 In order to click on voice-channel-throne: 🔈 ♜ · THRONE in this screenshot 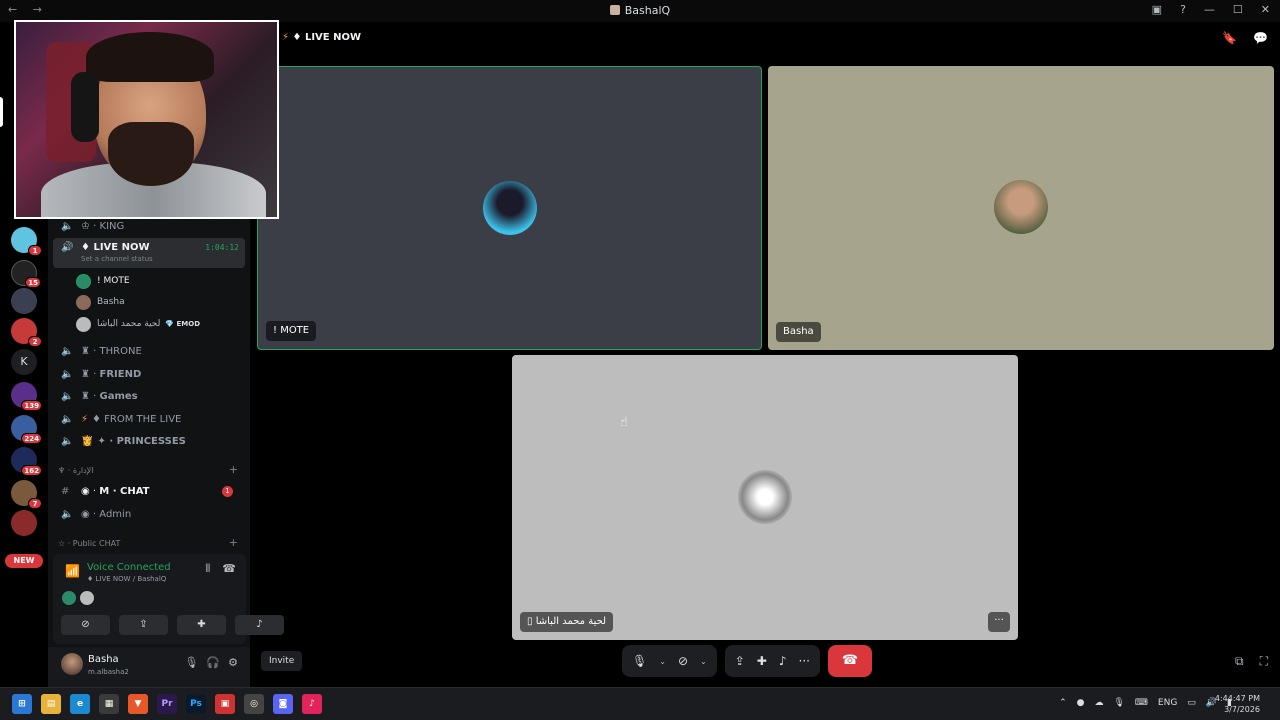, I will do `click(149, 351)`.